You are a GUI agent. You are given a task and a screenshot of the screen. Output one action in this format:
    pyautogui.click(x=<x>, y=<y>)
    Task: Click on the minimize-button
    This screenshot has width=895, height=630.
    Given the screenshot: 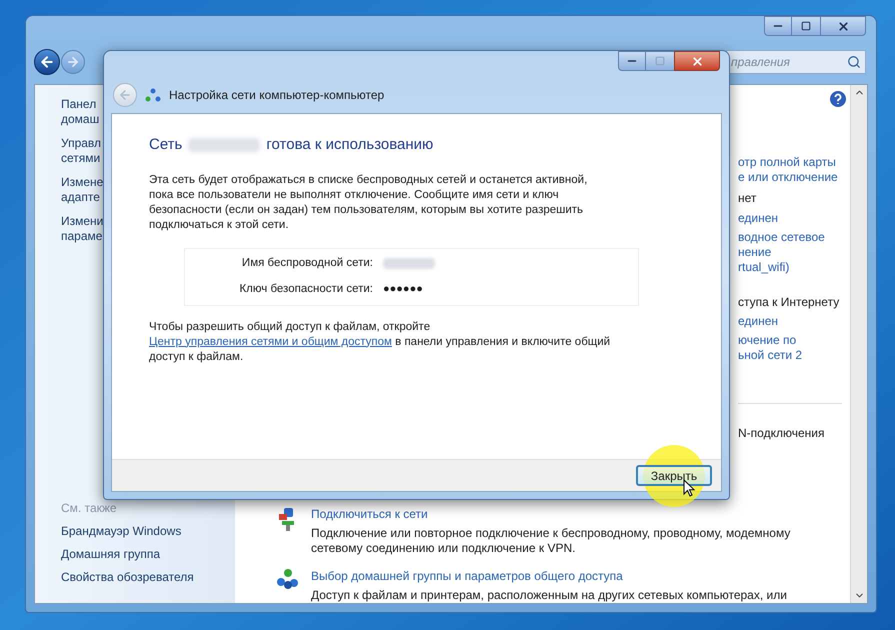 What is the action you would take?
    pyautogui.click(x=632, y=61)
    